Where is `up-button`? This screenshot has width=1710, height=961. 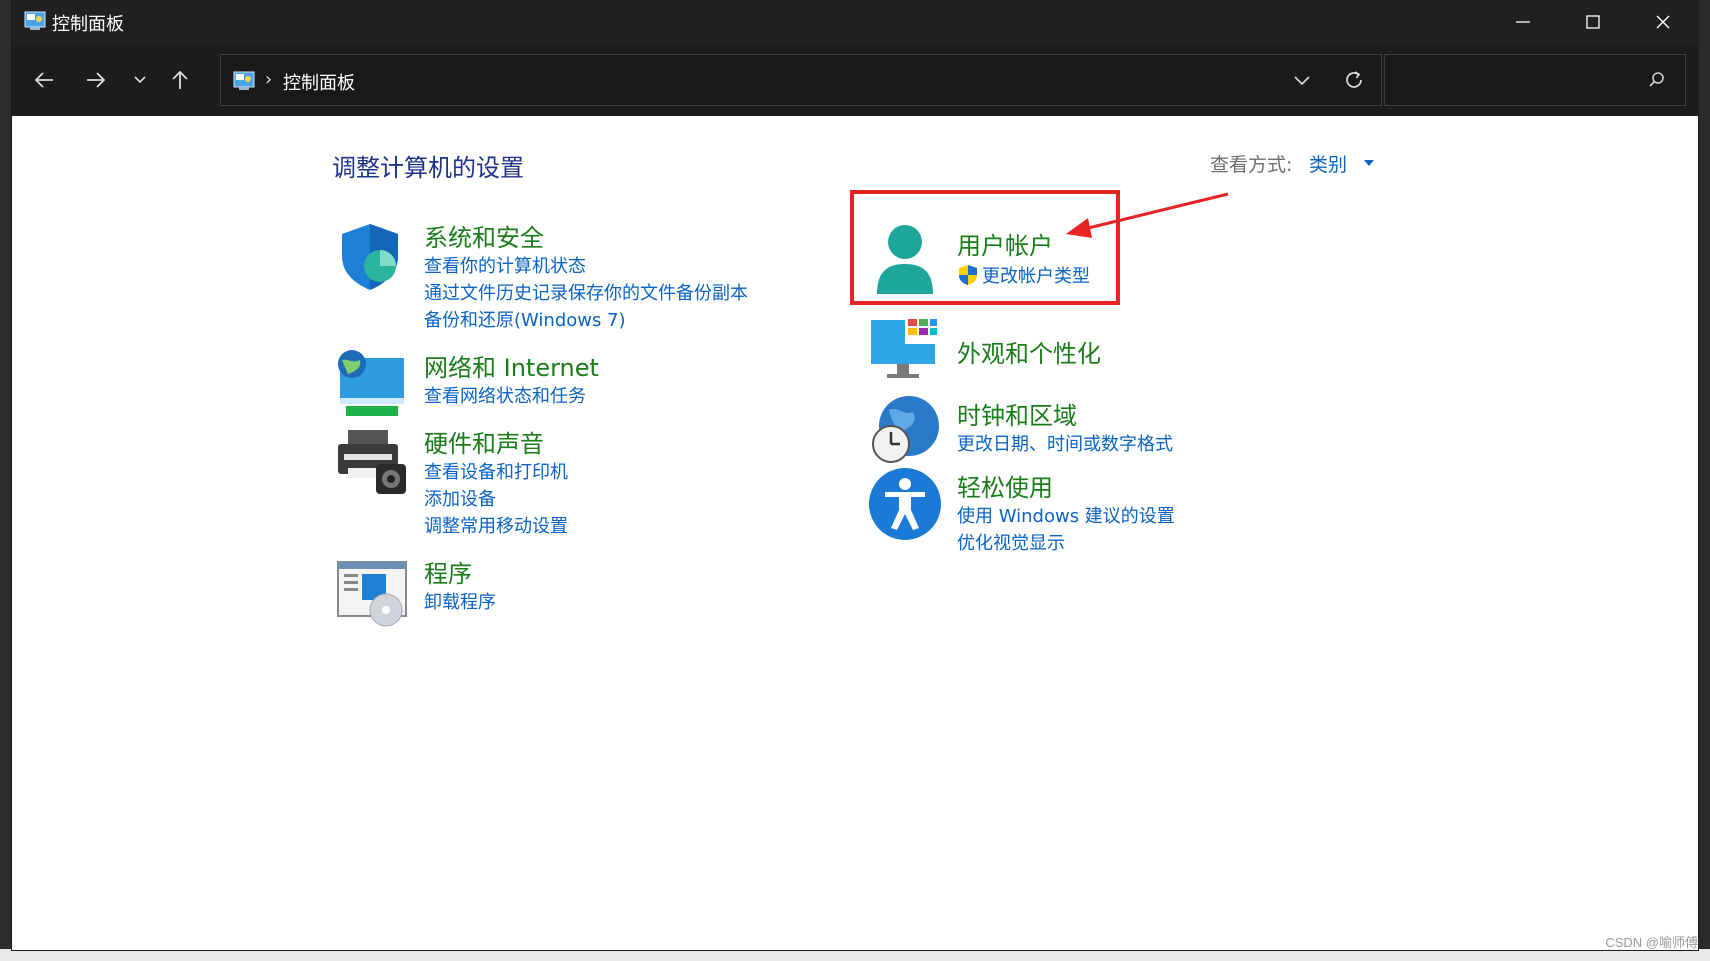
up-button is located at coordinates (180, 80).